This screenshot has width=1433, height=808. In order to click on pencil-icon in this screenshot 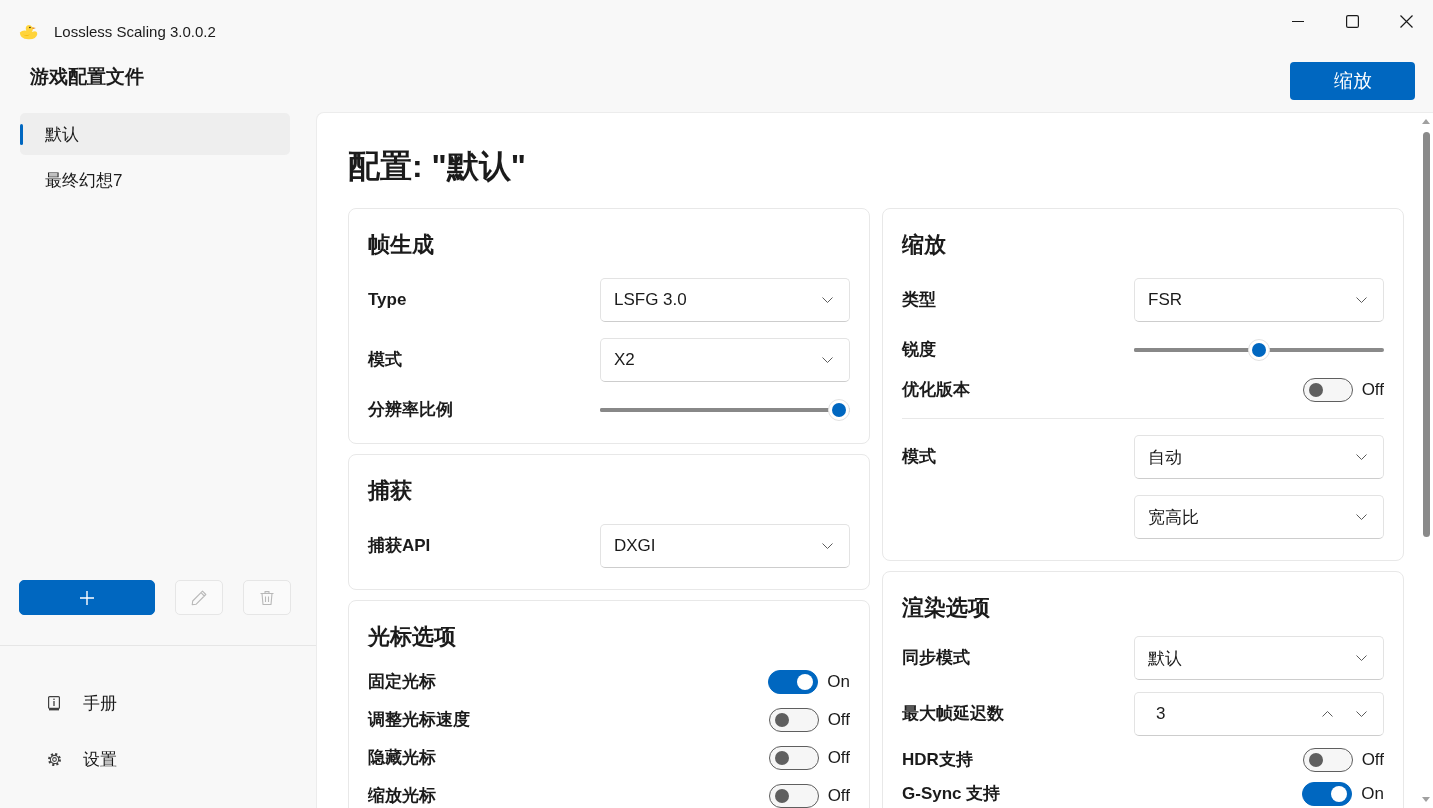, I will do `click(199, 597)`.